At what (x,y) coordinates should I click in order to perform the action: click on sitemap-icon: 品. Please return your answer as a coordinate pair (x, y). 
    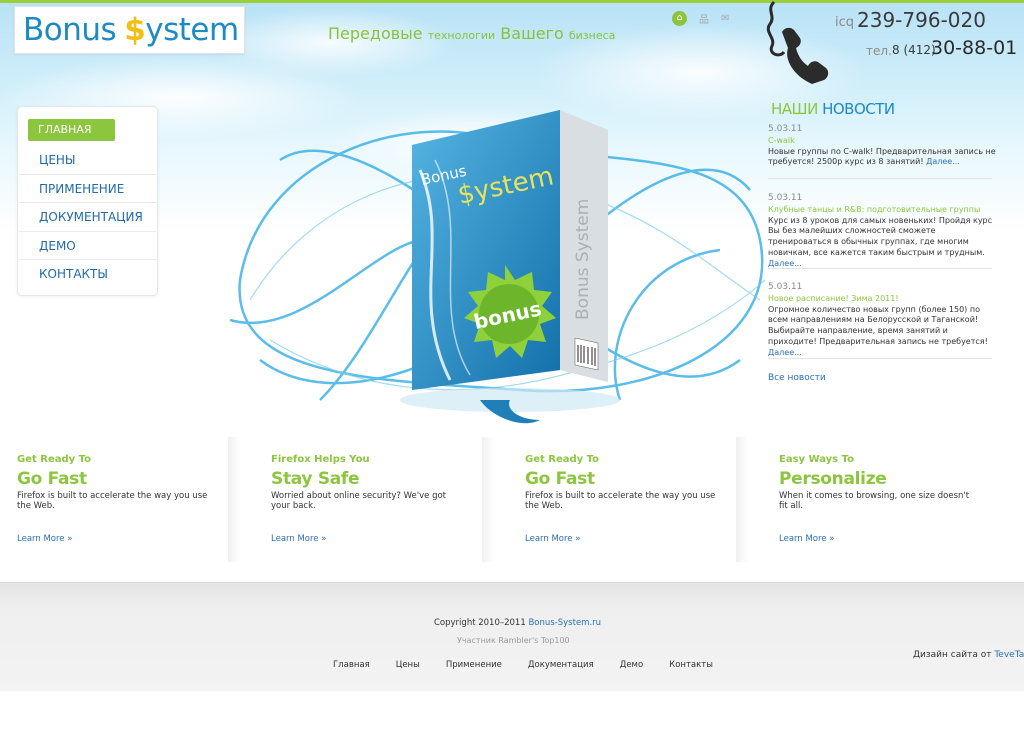
    Looking at the image, I should click on (704, 18).